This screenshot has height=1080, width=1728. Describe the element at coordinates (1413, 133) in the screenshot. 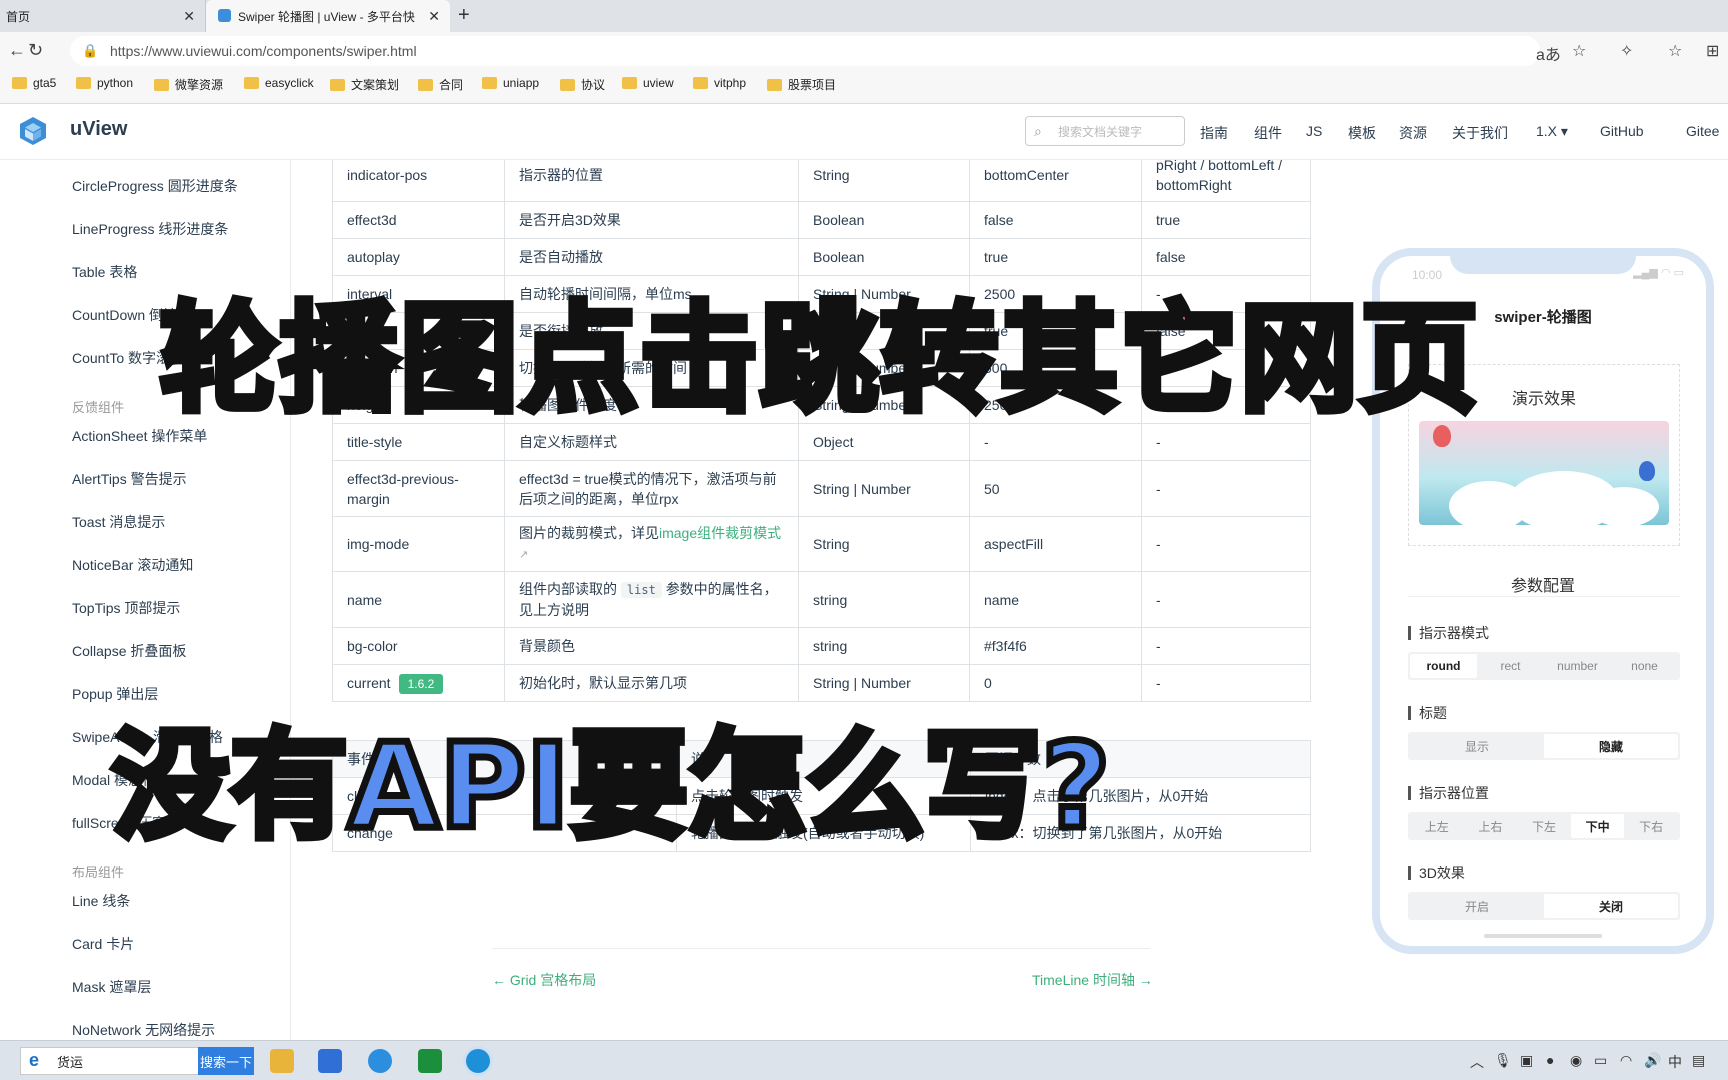

I see `nav-resources: 资源` at that location.